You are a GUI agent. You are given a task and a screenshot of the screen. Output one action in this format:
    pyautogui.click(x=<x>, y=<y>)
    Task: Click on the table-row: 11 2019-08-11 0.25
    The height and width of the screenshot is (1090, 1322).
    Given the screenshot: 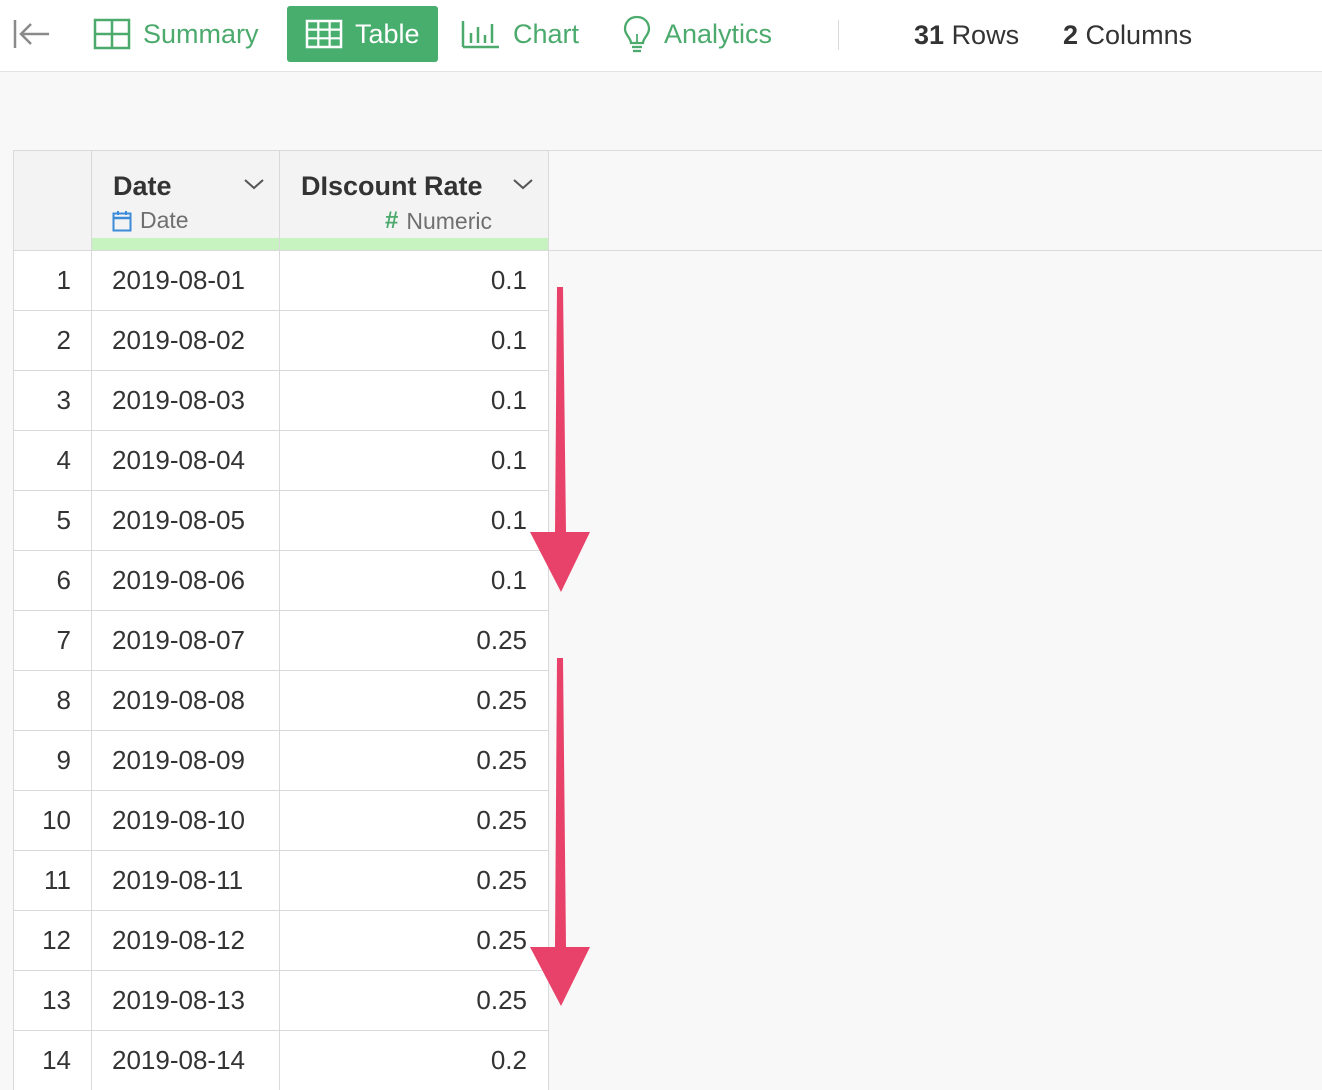 What is the action you would take?
    pyautogui.click(x=281, y=880)
    